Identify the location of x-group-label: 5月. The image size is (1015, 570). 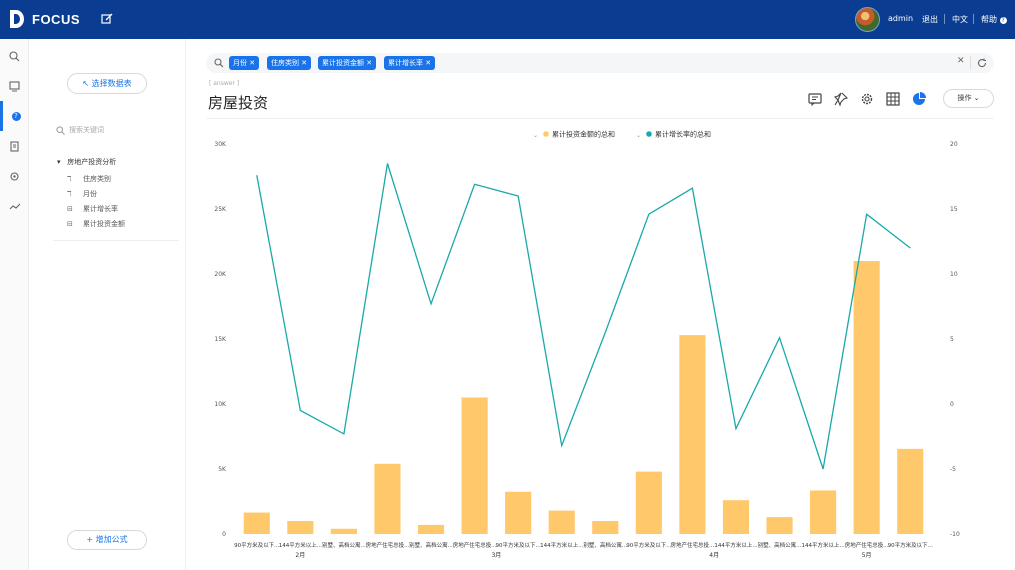
(867, 555).